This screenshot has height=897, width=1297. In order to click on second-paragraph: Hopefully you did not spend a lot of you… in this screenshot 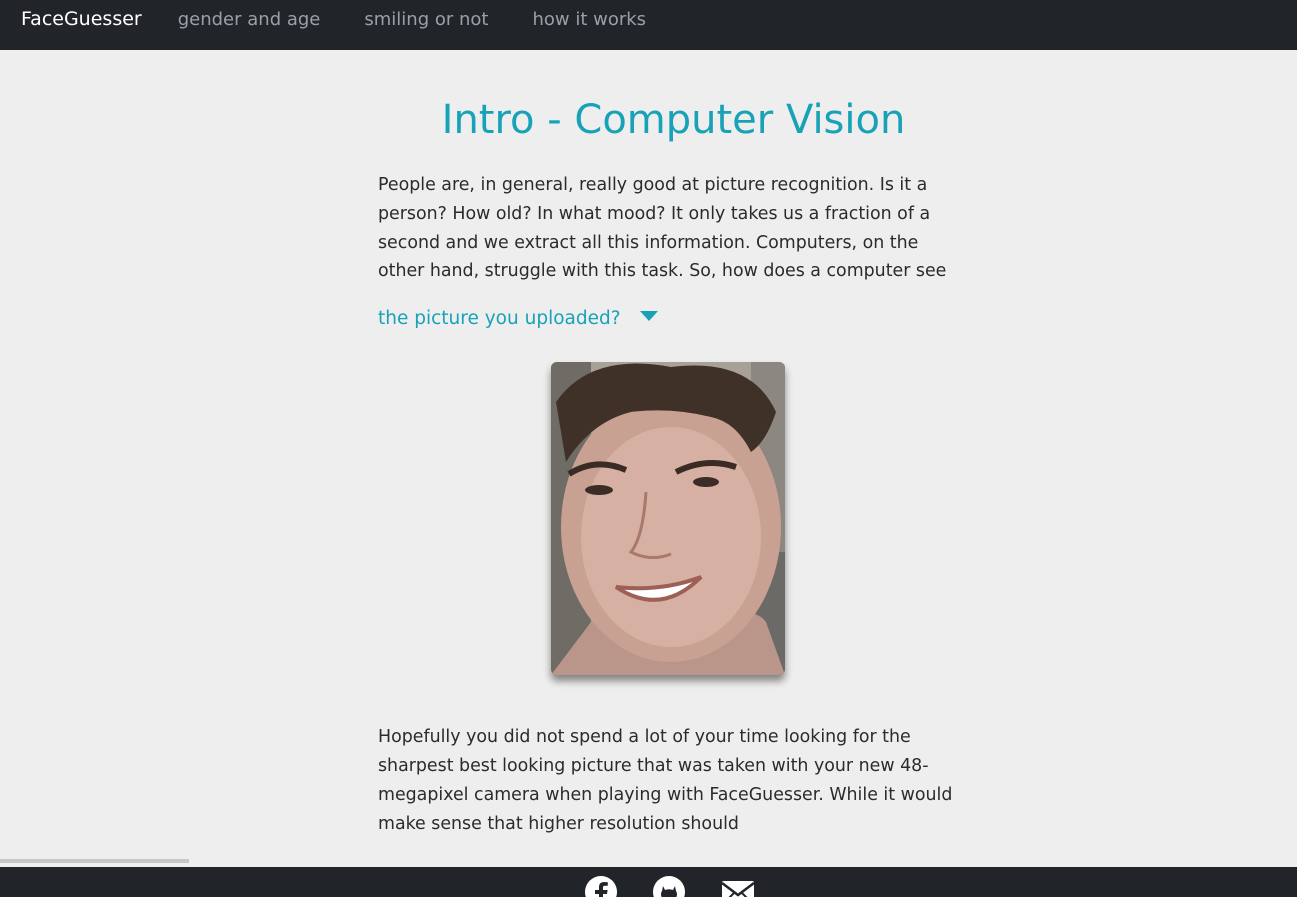, I will do `click(665, 780)`.